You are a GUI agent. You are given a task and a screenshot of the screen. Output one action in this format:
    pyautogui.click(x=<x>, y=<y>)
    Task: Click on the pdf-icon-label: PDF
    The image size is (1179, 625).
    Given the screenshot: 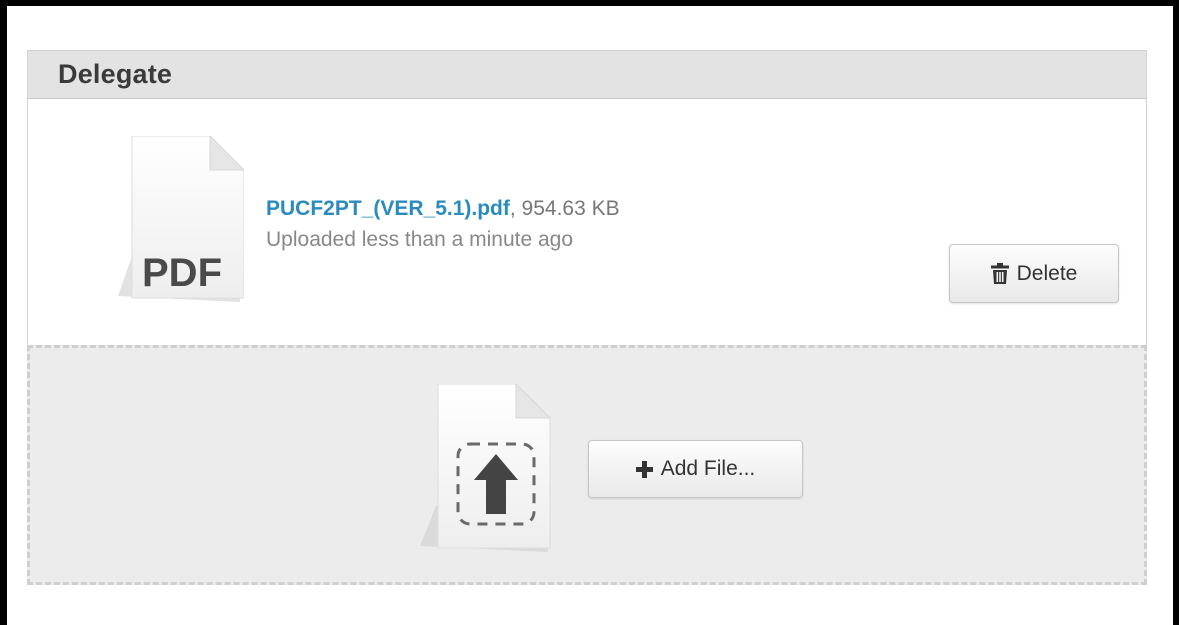 What is the action you would take?
    pyautogui.click(x=182, y=273)
    